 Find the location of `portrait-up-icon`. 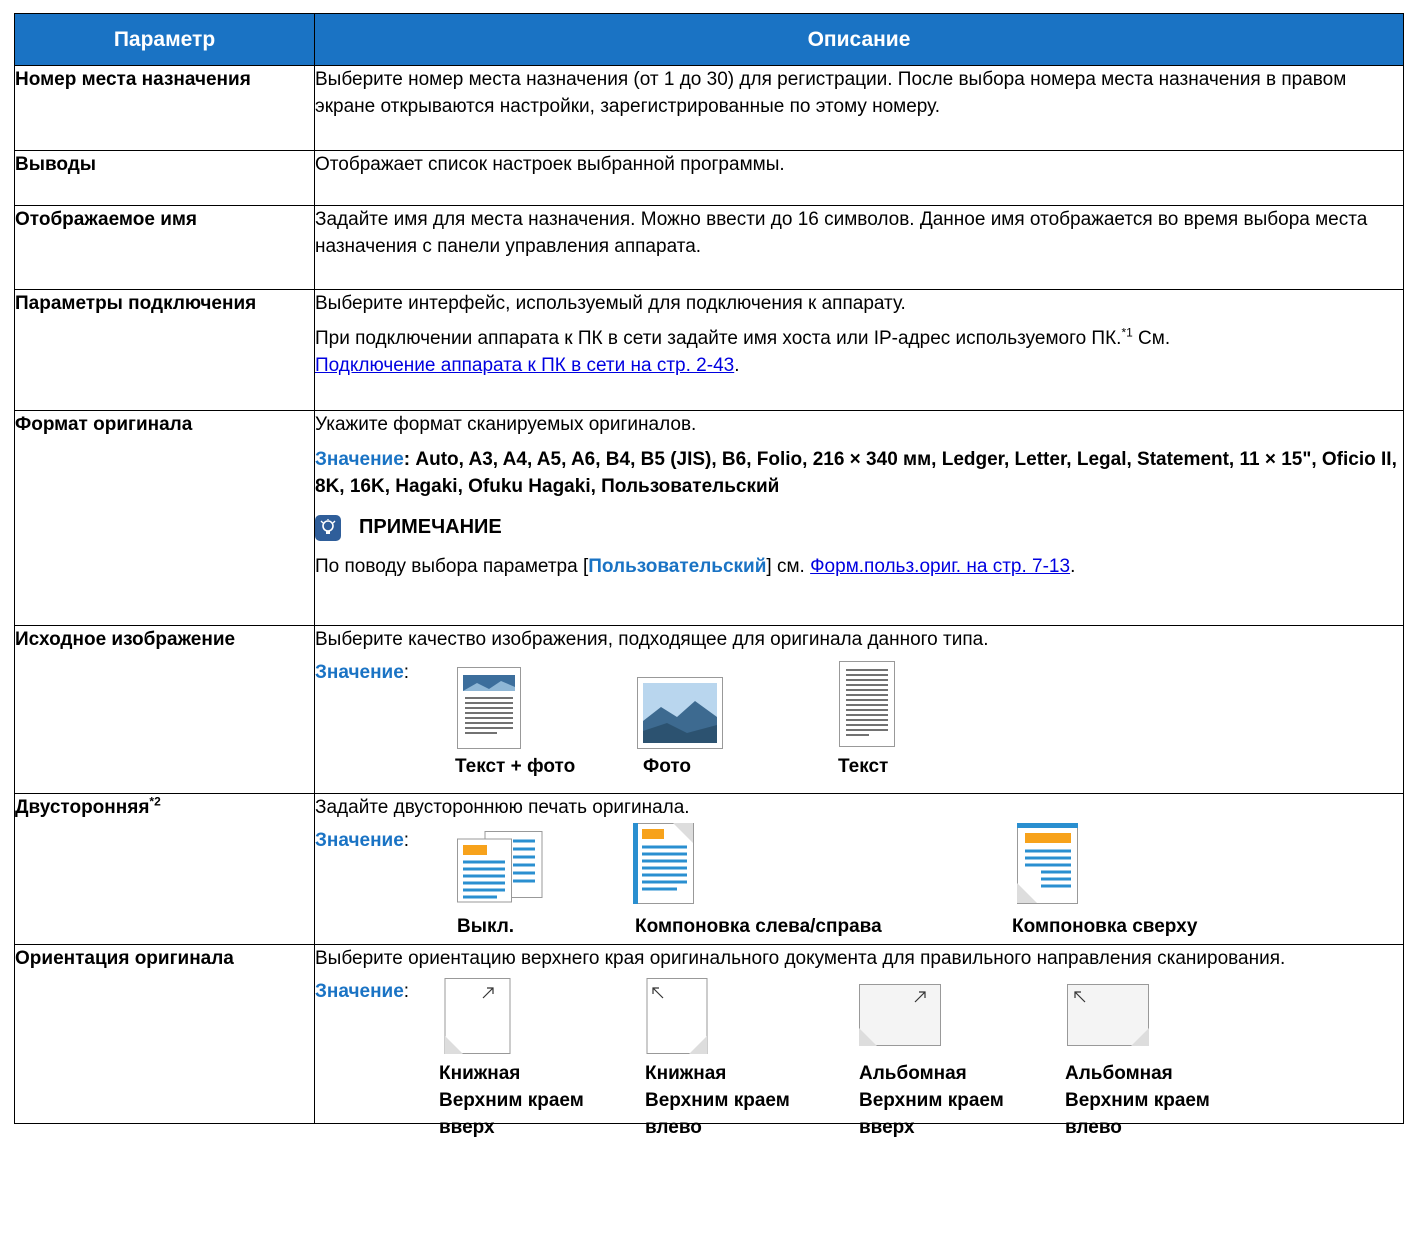

portrait-up-icon is located at coordinates (475, 1020).